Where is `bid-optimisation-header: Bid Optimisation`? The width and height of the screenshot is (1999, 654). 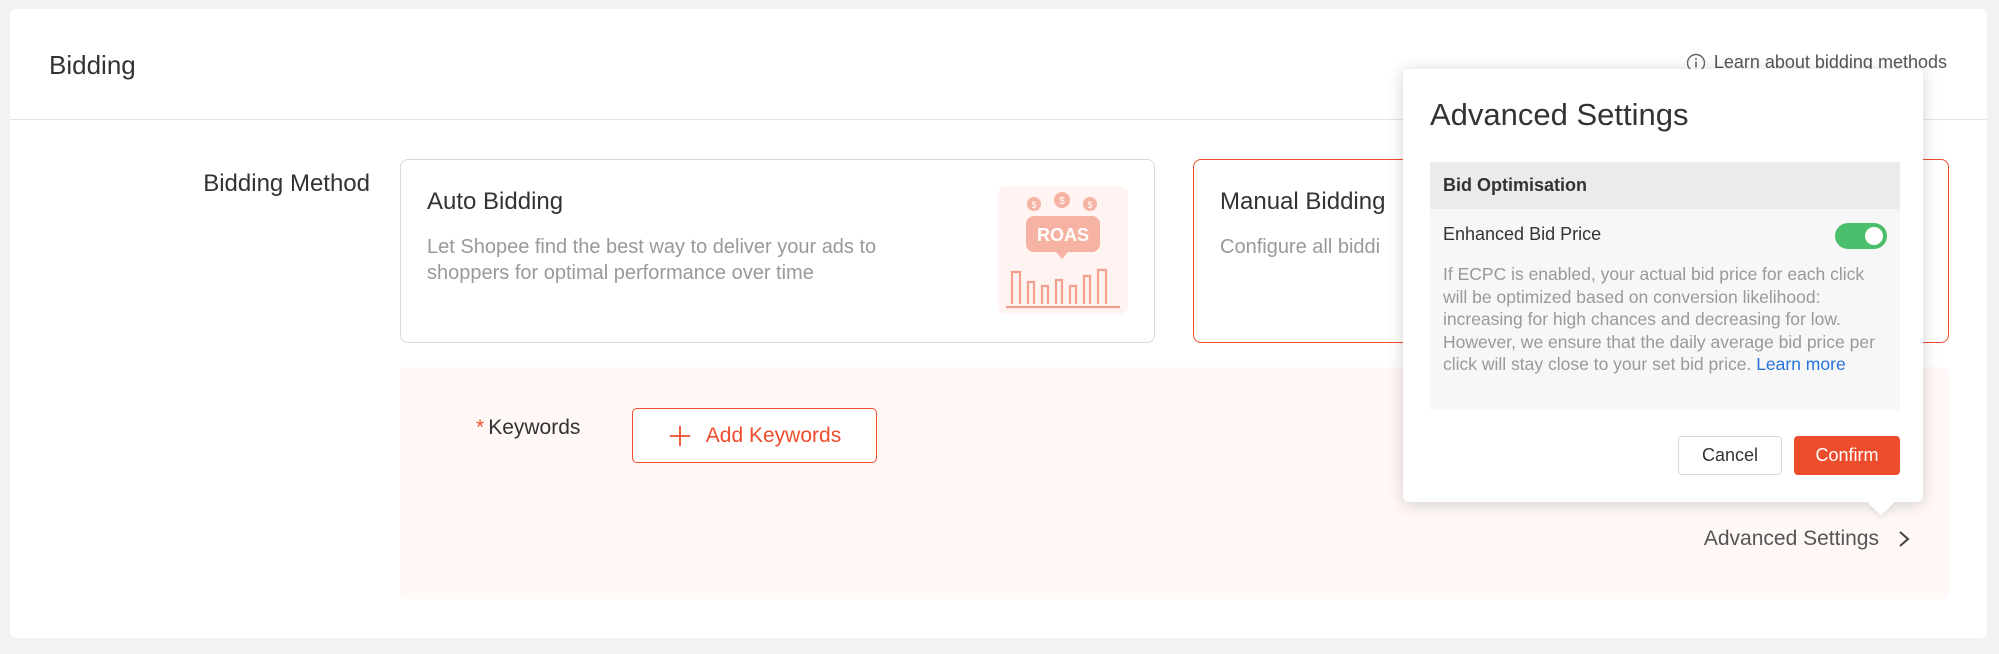
bid-optimisation-header: Bid Optimisation is located at coordinates (1665, 185).